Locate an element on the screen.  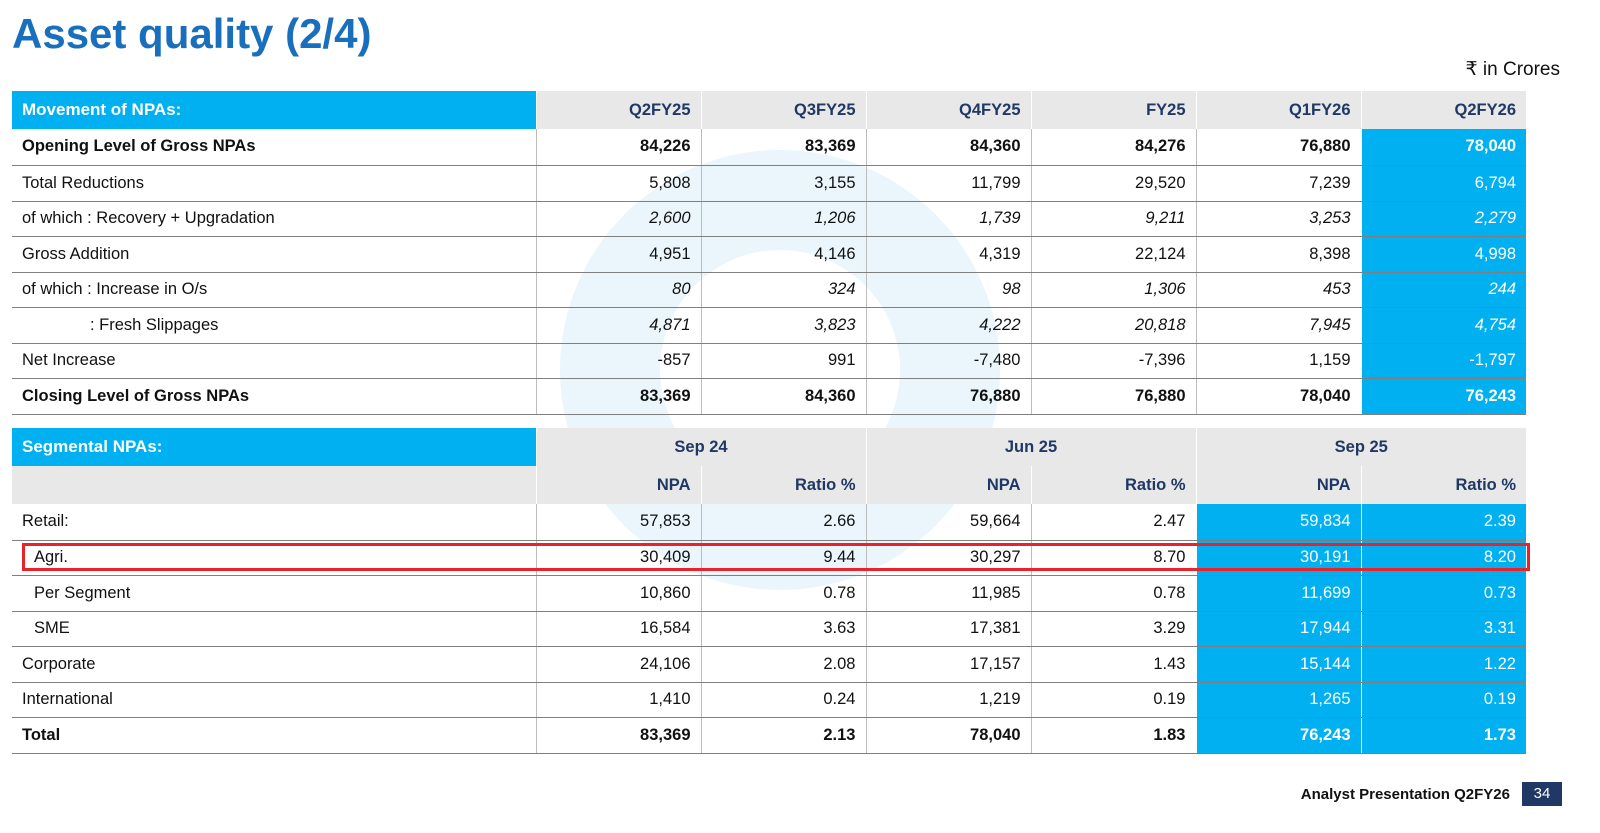
row-label: International is located at coordinates (274, 700).